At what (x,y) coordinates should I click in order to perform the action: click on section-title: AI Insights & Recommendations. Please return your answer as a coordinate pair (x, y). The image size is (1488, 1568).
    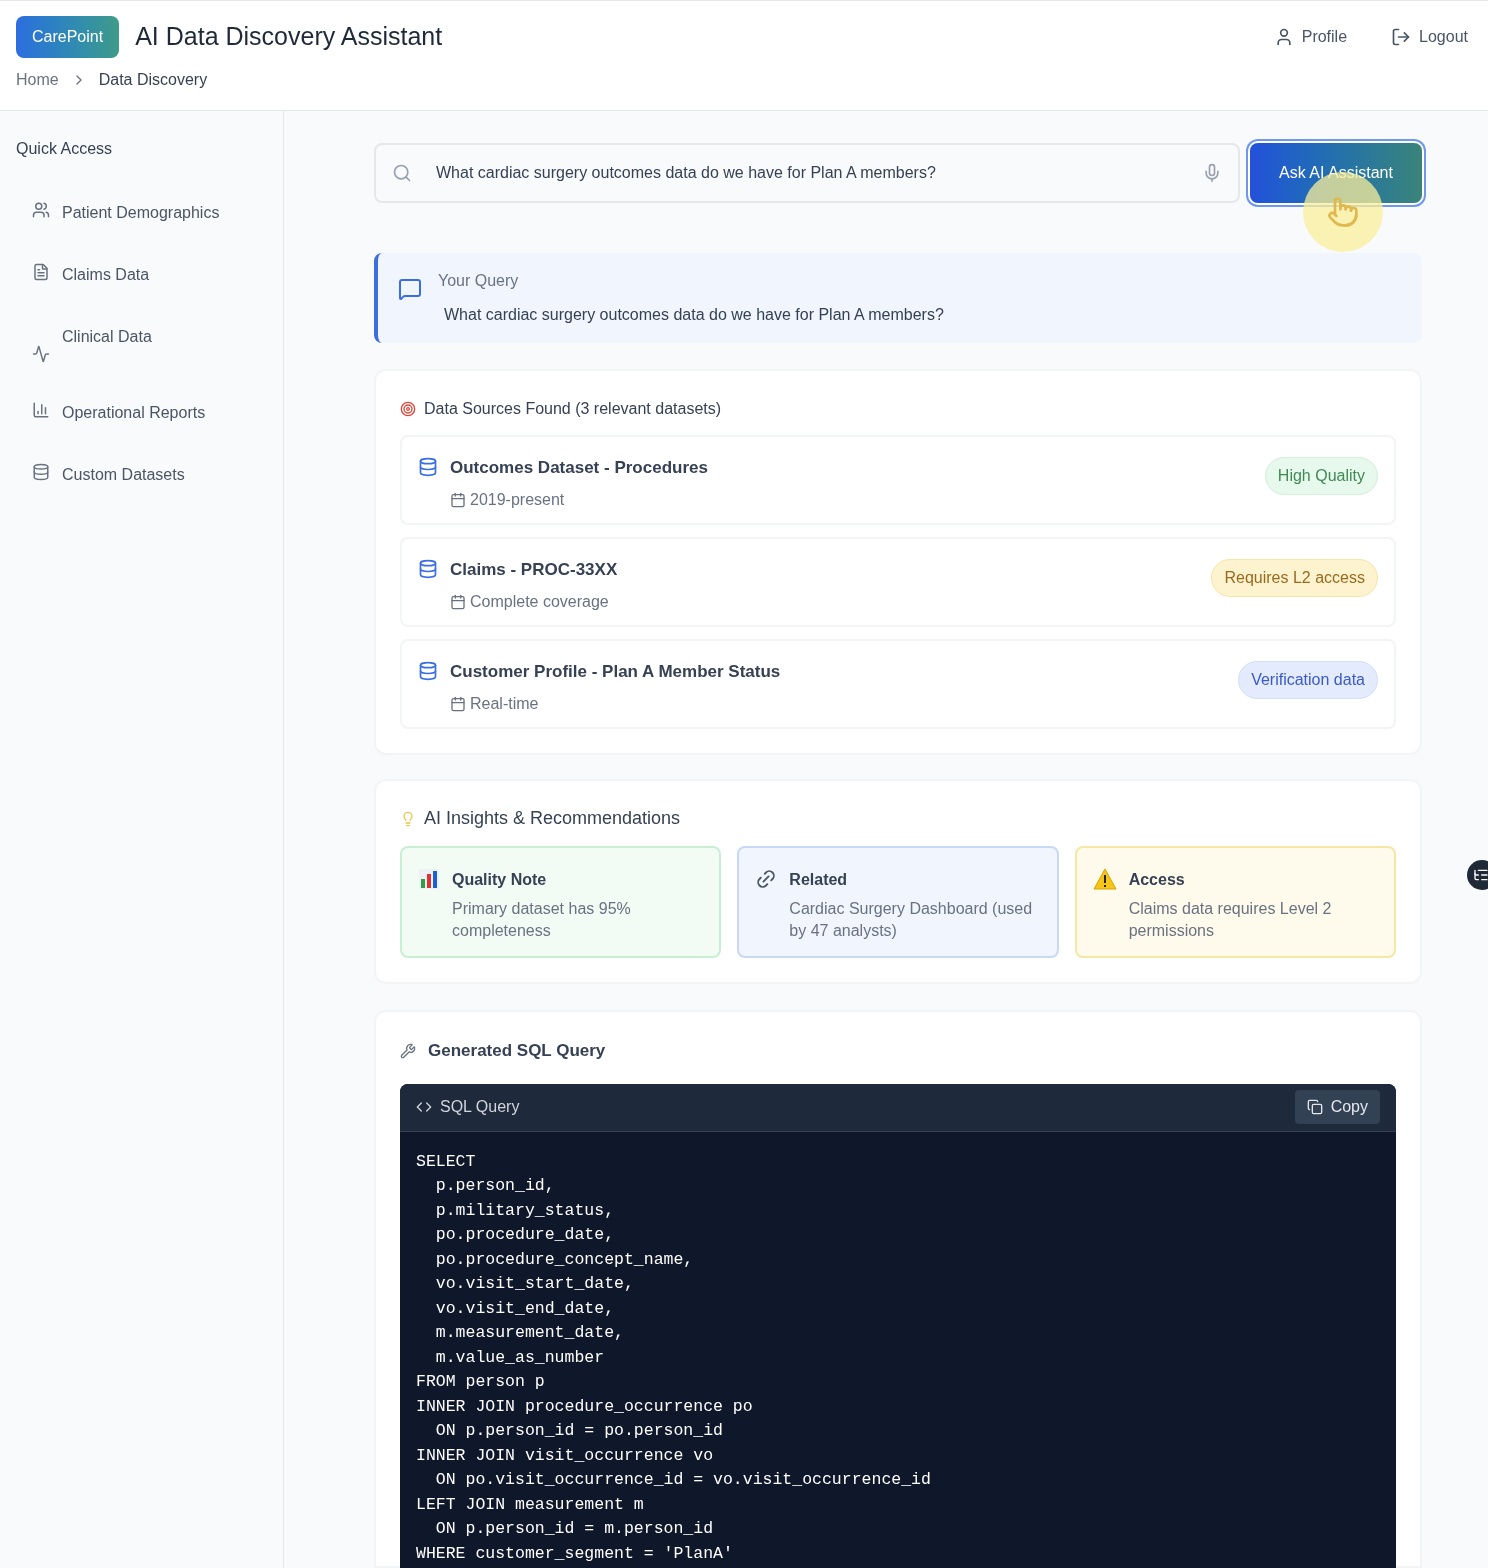
    Looking at the image, I should click on (552, 818).